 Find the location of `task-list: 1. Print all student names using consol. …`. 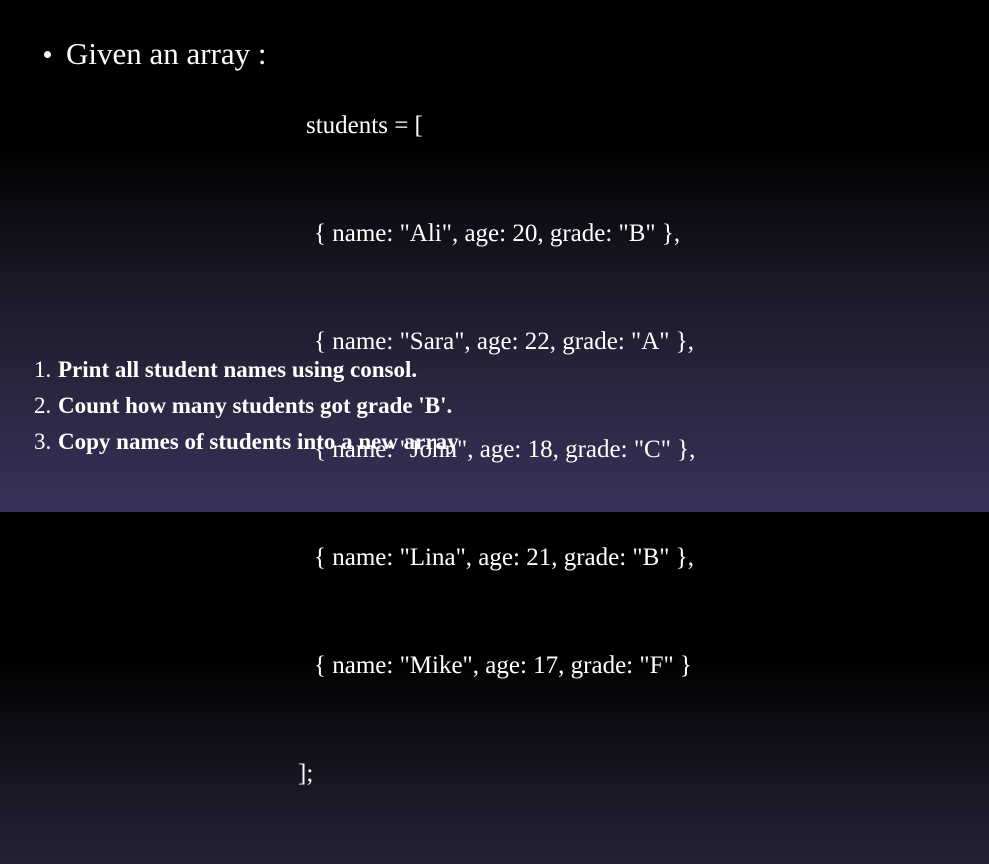

task-list: 1. Print all student names using consol. … is located at coordinates (246, 406).